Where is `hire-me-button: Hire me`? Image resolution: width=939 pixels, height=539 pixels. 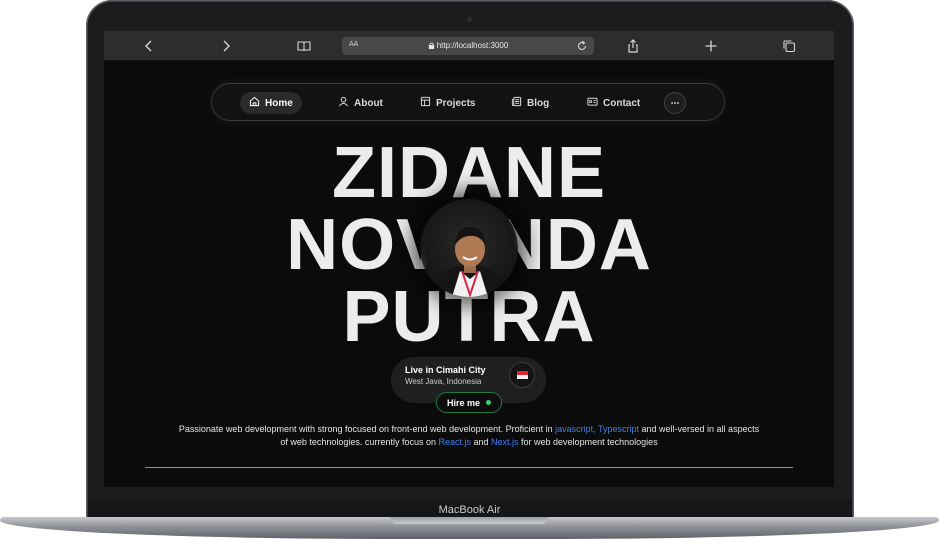 hire-me-button: Hire me is located at coordinates (469, 402).